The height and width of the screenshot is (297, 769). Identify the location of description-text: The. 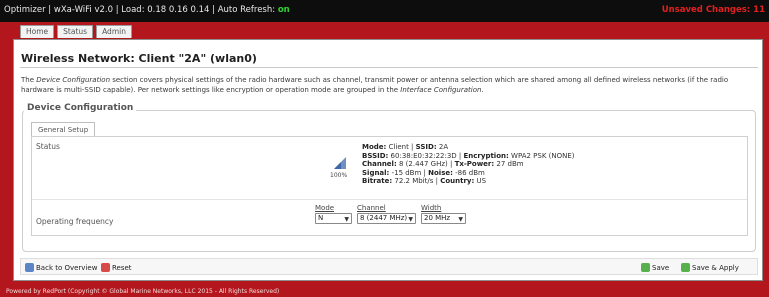
(29, 80).